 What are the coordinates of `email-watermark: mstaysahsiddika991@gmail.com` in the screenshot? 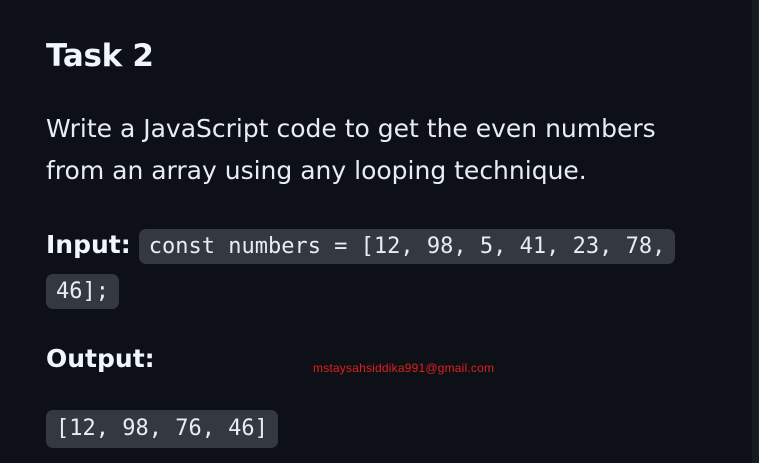 It's located at (404, 368).